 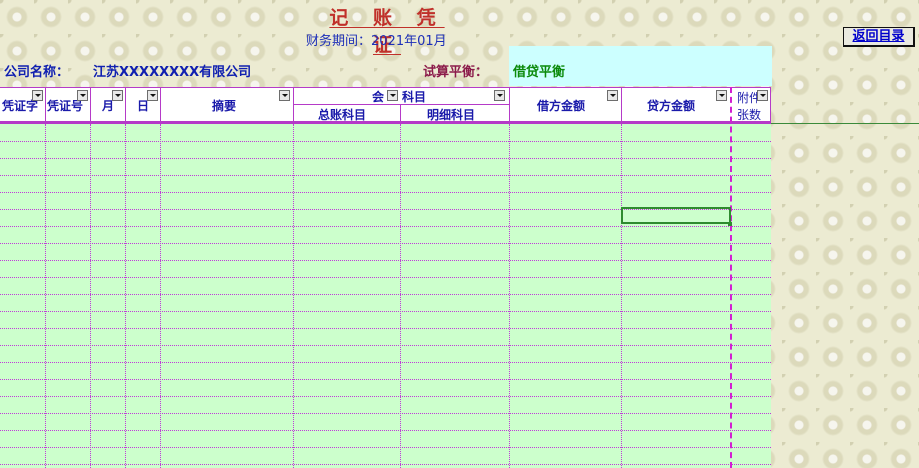 I want to click on col-header-general-ledger: 总账科目, so click(x=342, y=115).